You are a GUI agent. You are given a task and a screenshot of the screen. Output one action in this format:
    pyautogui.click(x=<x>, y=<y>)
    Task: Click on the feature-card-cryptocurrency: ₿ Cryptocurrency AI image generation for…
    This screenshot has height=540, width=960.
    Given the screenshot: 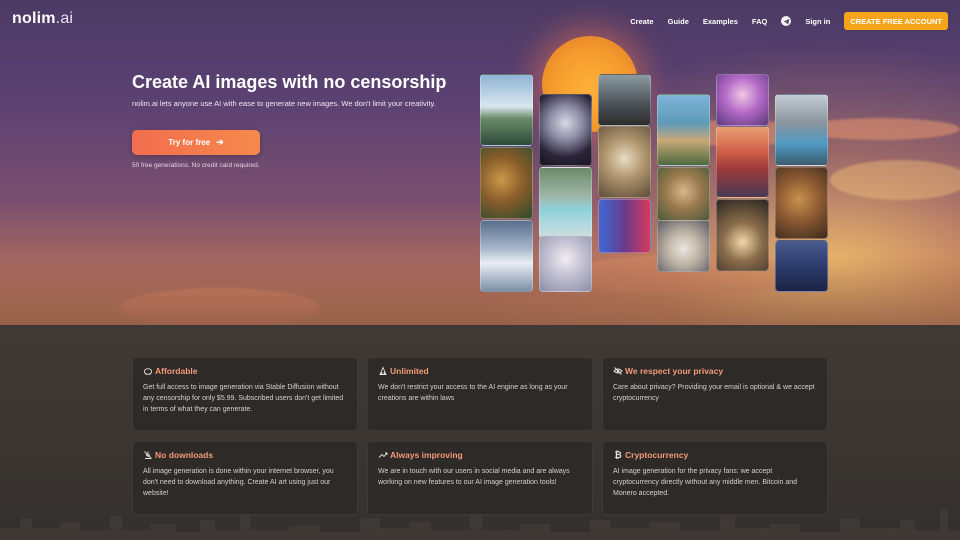 What is the action you would take?
    pyautogui.click(x=715, y=478)
    